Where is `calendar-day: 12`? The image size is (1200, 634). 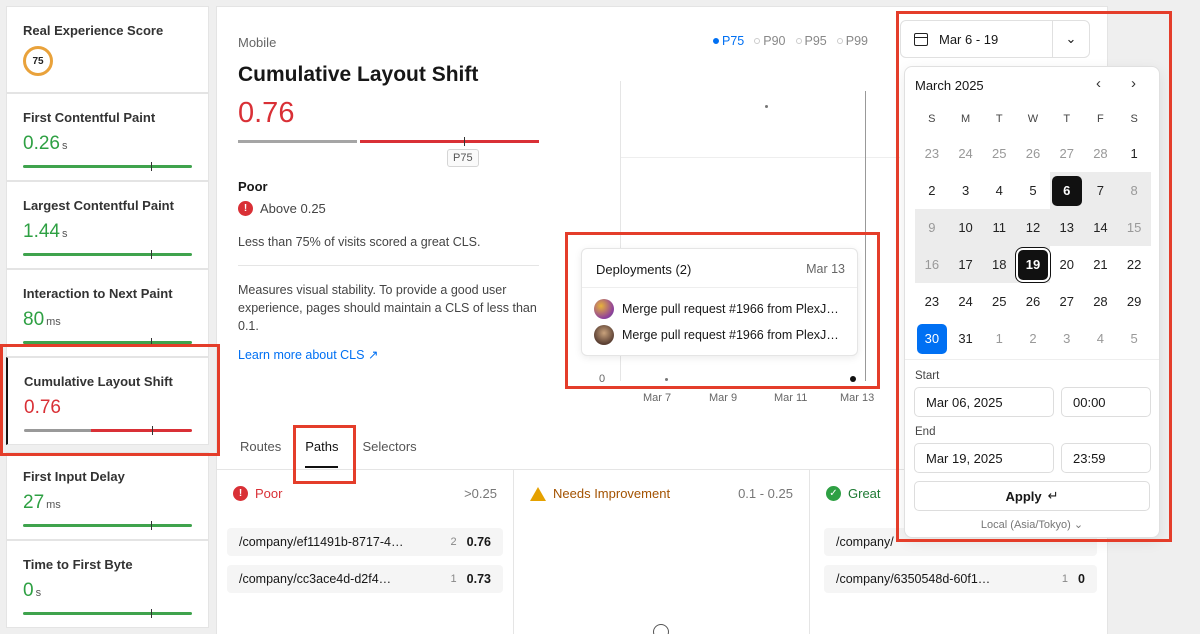
calendar-day: 12 is located at coordinates (1033, 227).